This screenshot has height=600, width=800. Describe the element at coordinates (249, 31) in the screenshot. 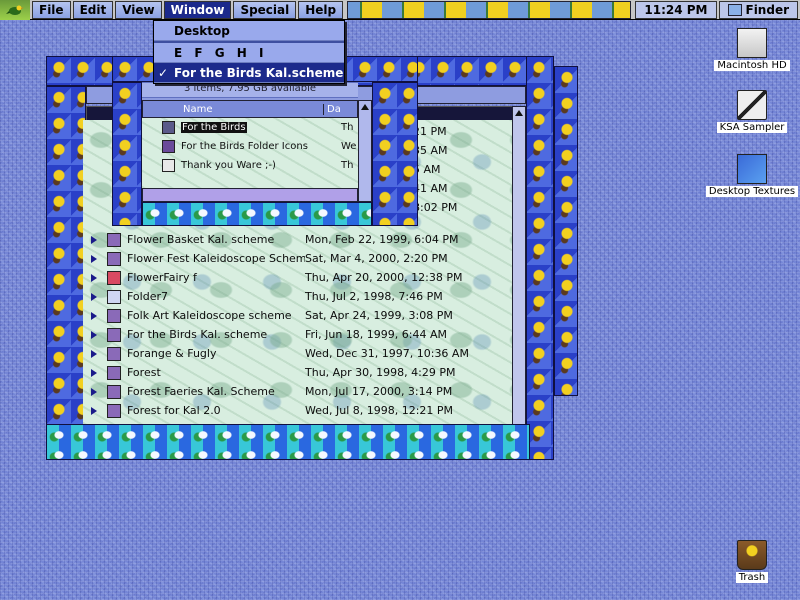

I see `window-menu-item-desktop: Desktop` at that location.